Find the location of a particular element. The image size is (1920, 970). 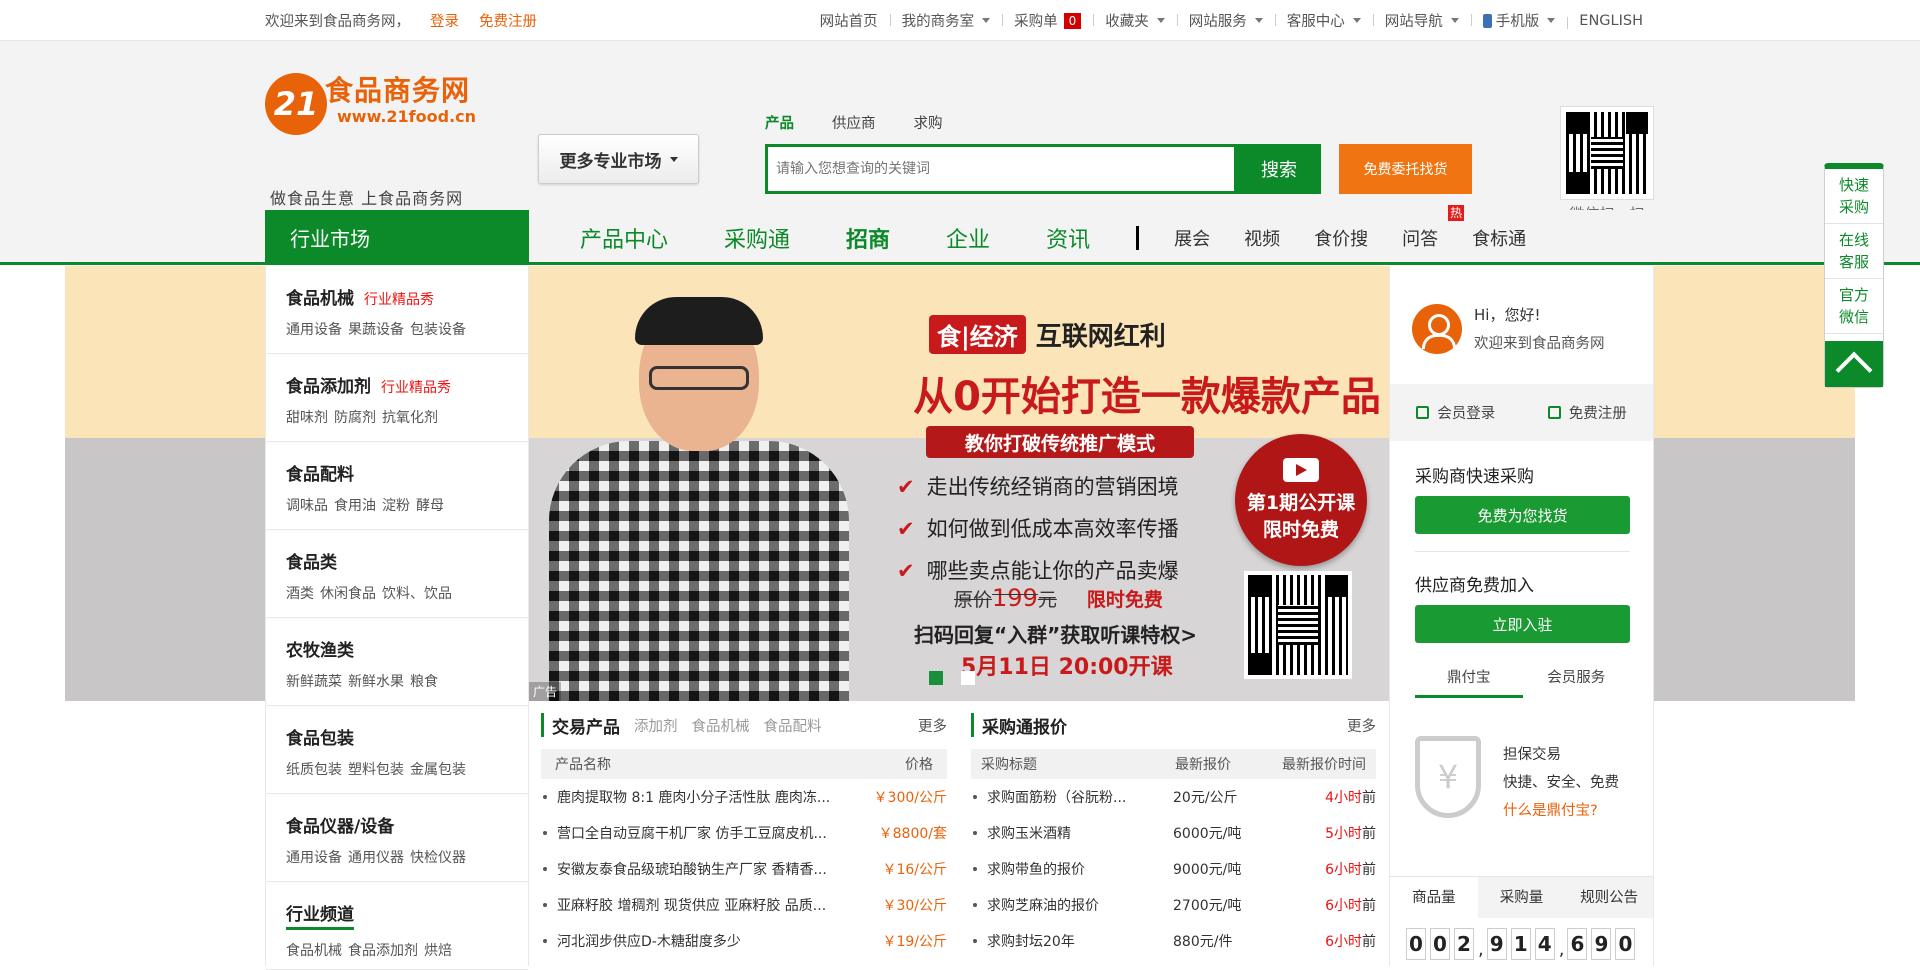

category-link: 塑料包装 is located at coordinates (376, 770).